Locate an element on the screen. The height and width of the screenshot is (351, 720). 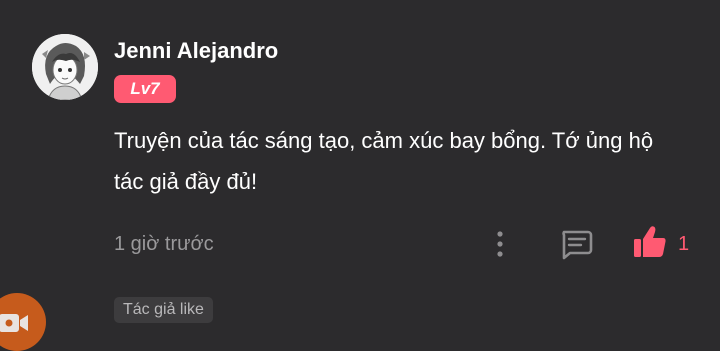
avatar is located at coordinates (65, 67).